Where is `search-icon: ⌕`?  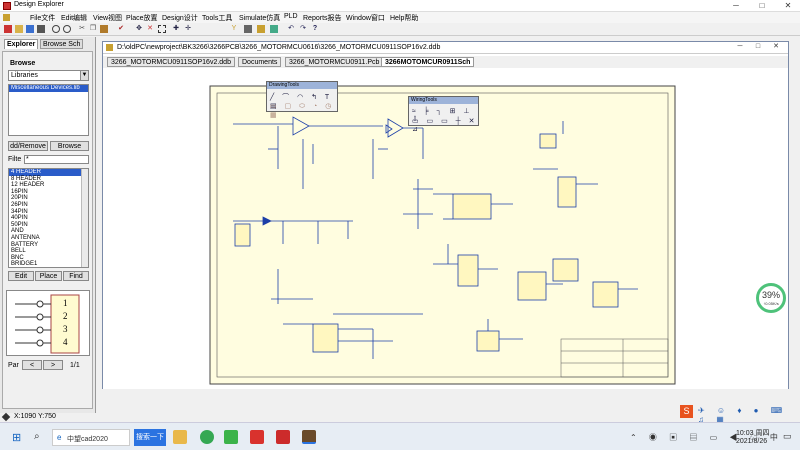 search-icon: ⌕ is located at coordinates (37, 436).